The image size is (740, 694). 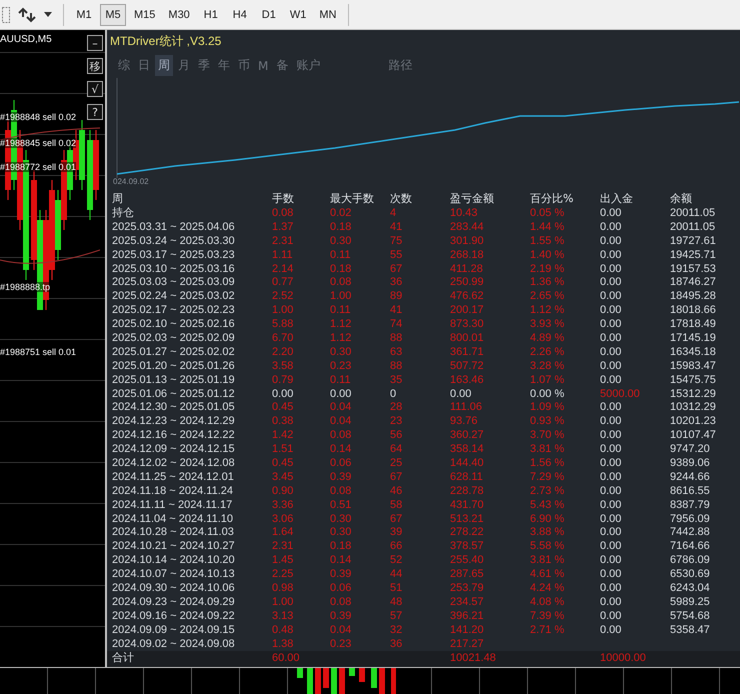 What do you see at coordinates (174, 601) in the screenshot?
I see `period-cell-text: 2024.09.23 ~ 2024.09.29` at bounding box center [174, 601].